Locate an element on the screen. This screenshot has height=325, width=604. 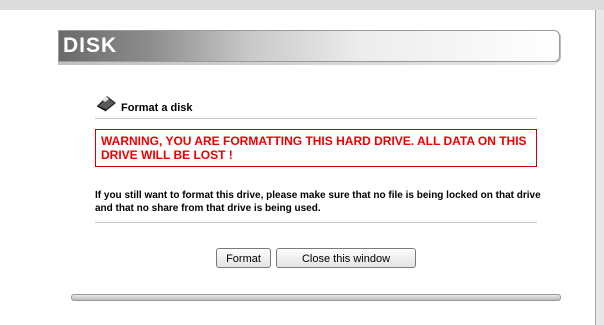
page-header-bar: DISK is located at coordinates (309, 46).